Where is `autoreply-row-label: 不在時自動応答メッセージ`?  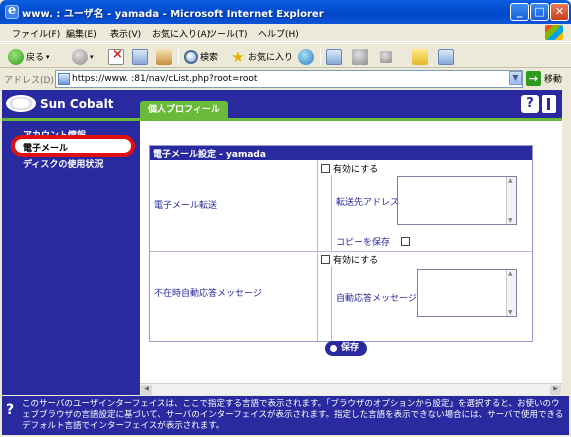 autoreply-row-label: 不在時自動応答メッセージ is located at coordinates (208, 294).